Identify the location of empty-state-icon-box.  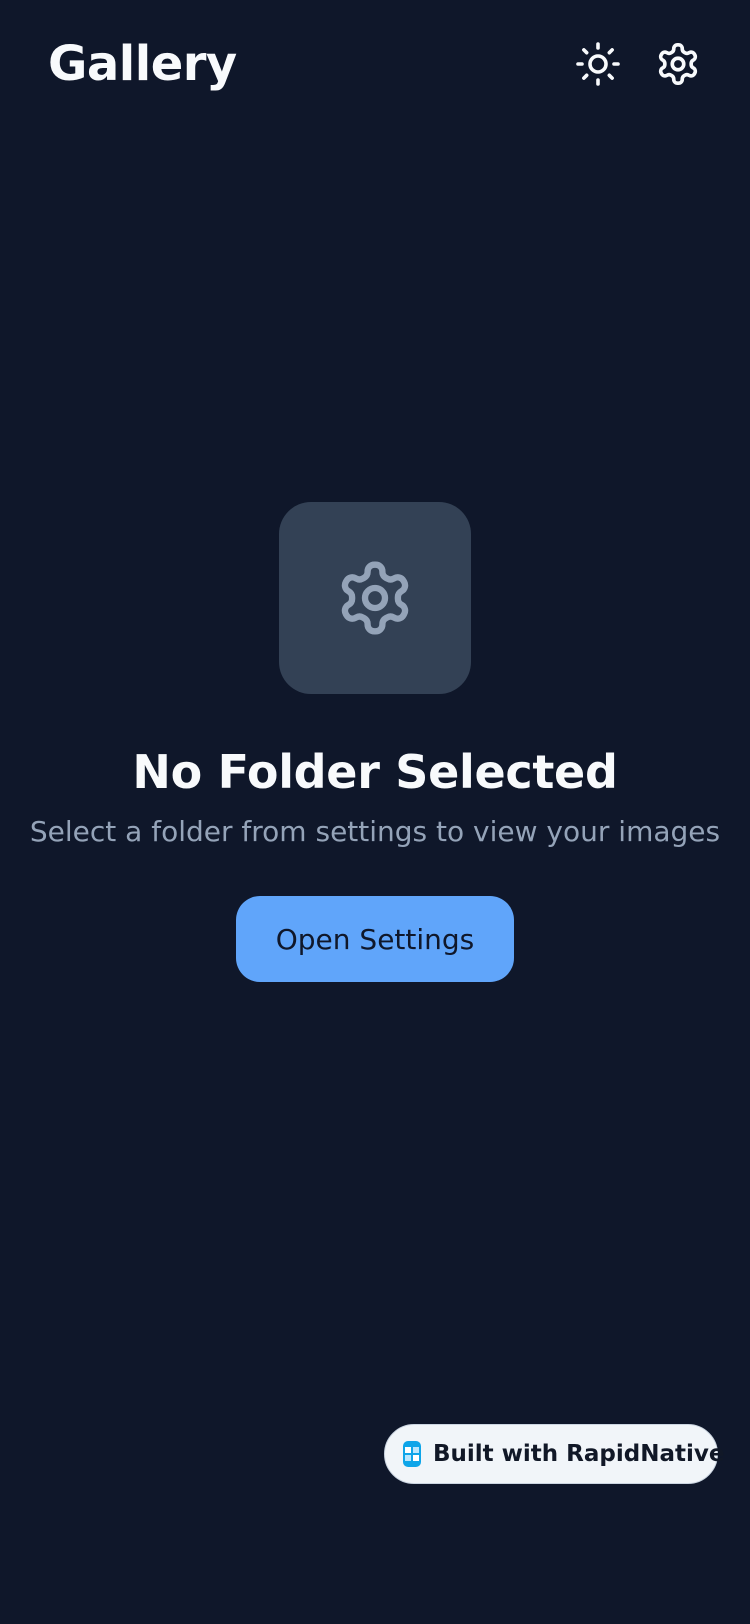
(375, 598).